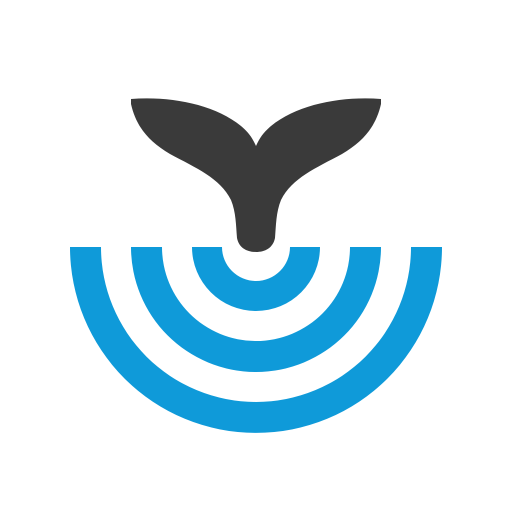 This screenshot has height=512, width=512. What do you see at coordinates (256, 279) in the screenshot?
I see `ripple-ring-inner` at bounding box center [256, 279].